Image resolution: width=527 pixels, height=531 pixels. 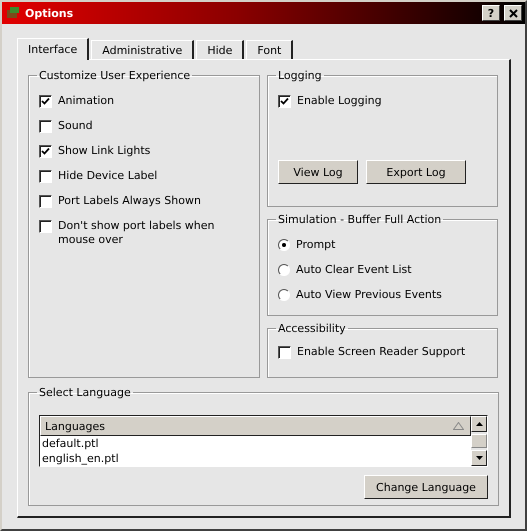 What do you see at coordinates (85, 392) in the screenshot?
I see `group-title: Select Language` at bounding box center [85, 392].